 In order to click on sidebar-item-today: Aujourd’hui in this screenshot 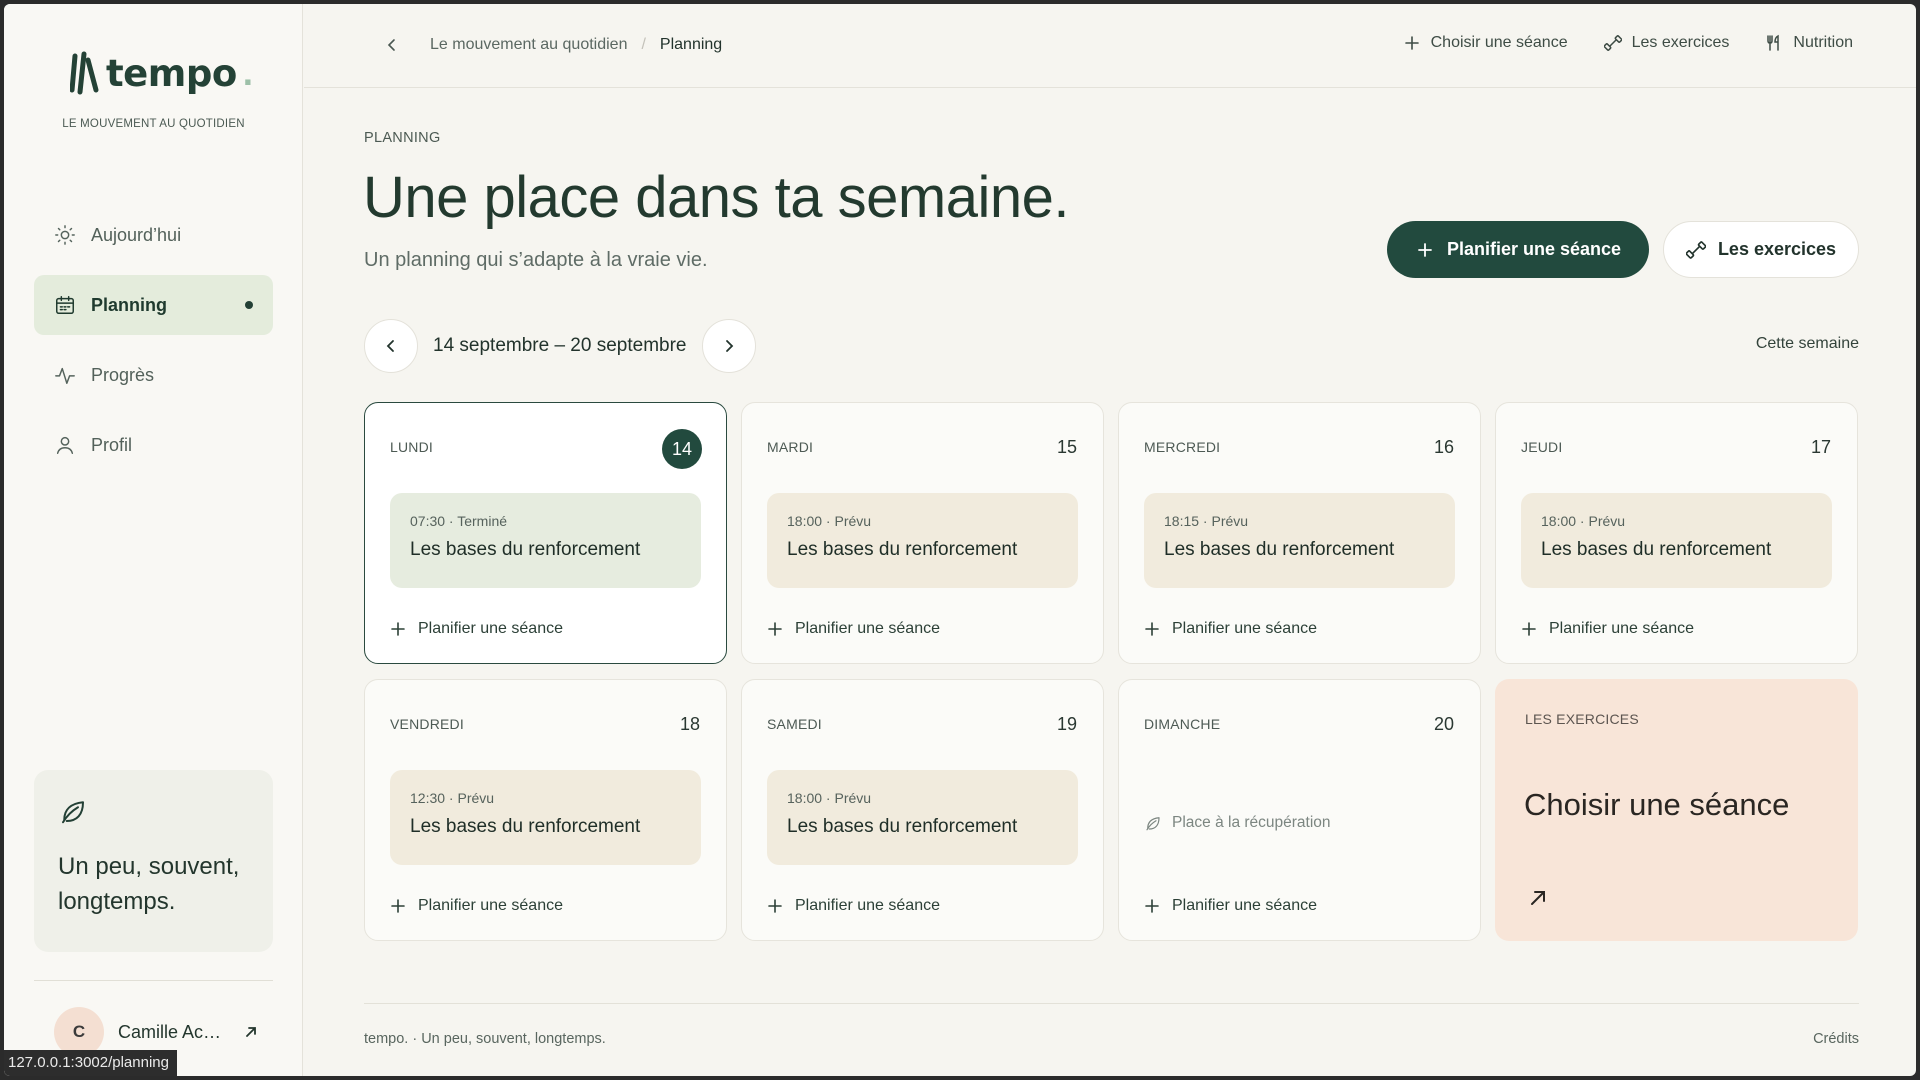, I will do `click(153, 235)`.